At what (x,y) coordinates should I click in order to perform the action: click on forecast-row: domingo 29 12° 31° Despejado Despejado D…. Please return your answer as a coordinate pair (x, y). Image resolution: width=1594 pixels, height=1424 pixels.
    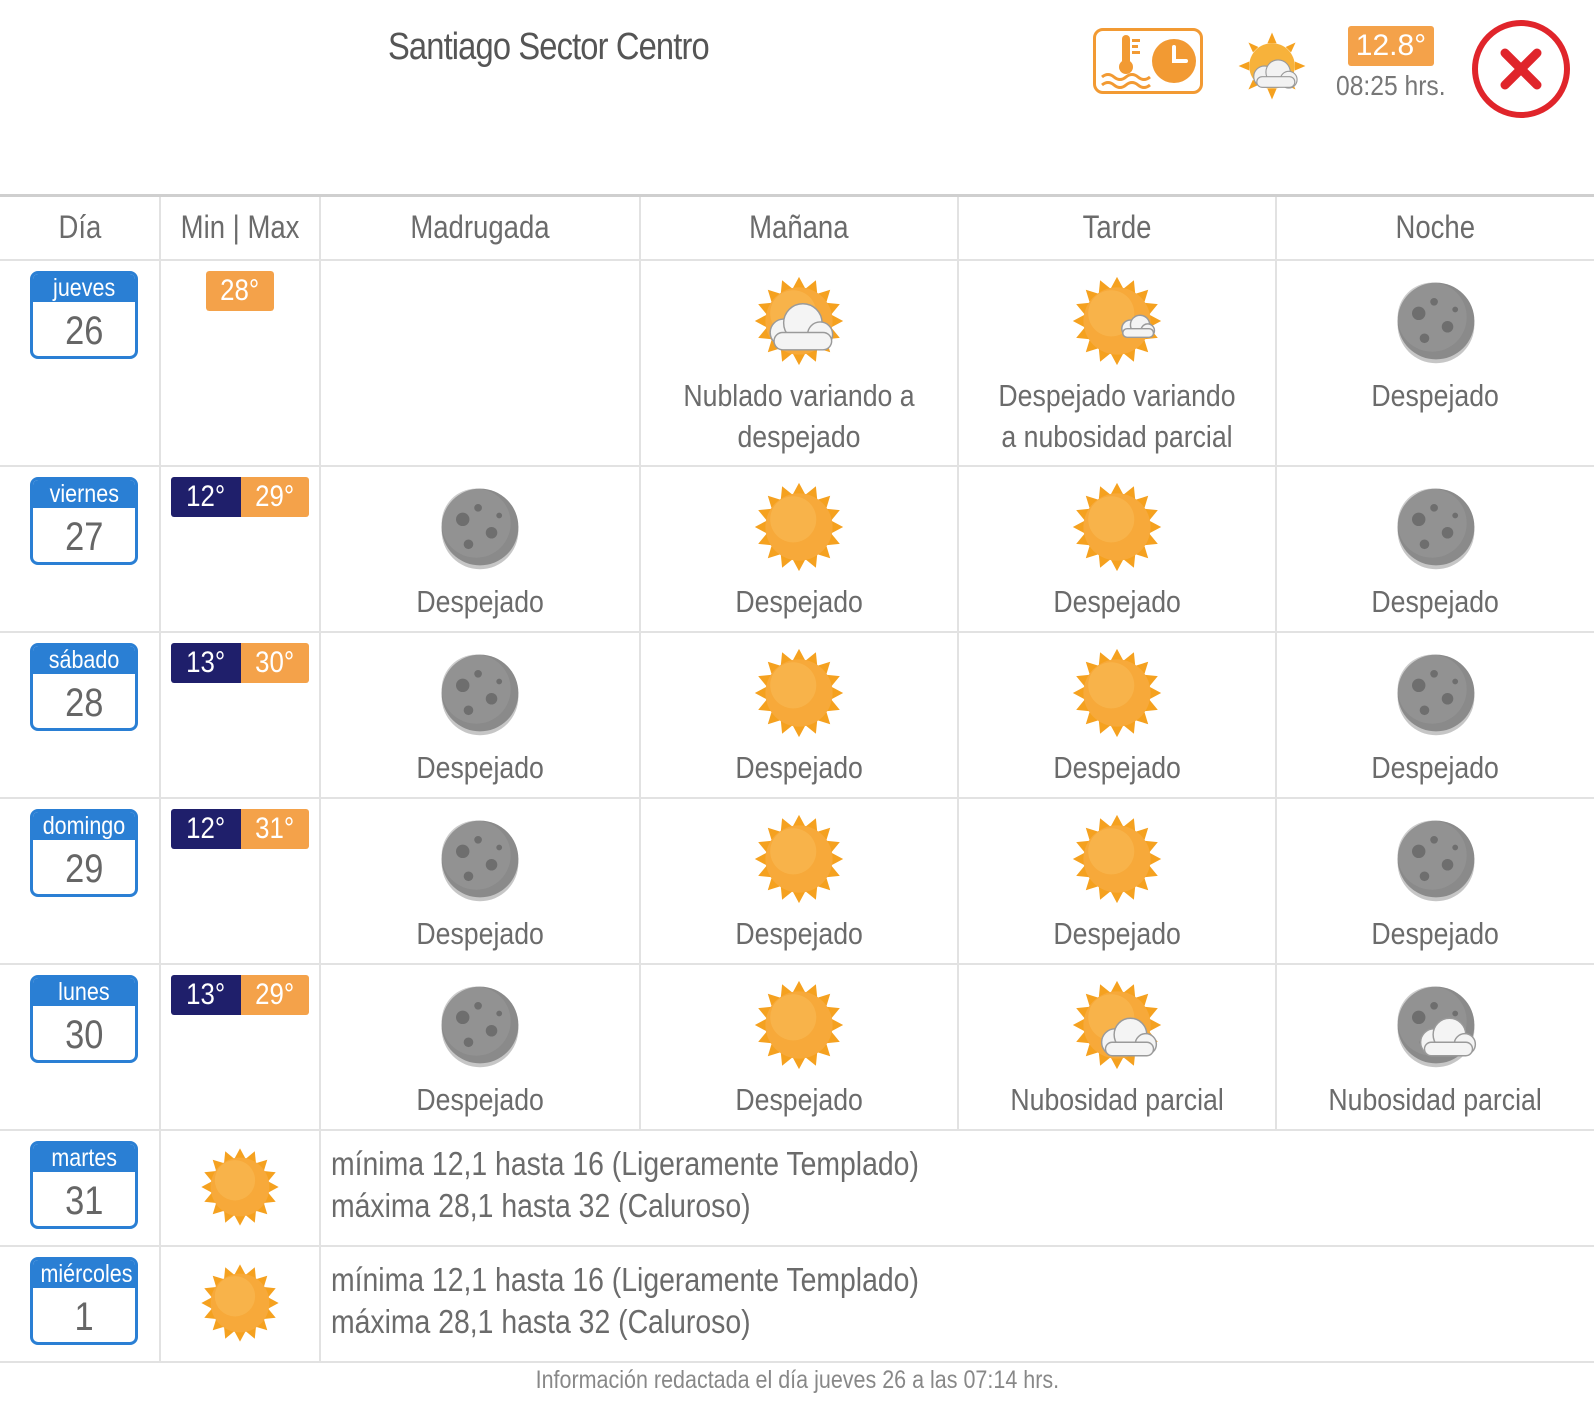
    Looking at the image, I should click on (797, 880).